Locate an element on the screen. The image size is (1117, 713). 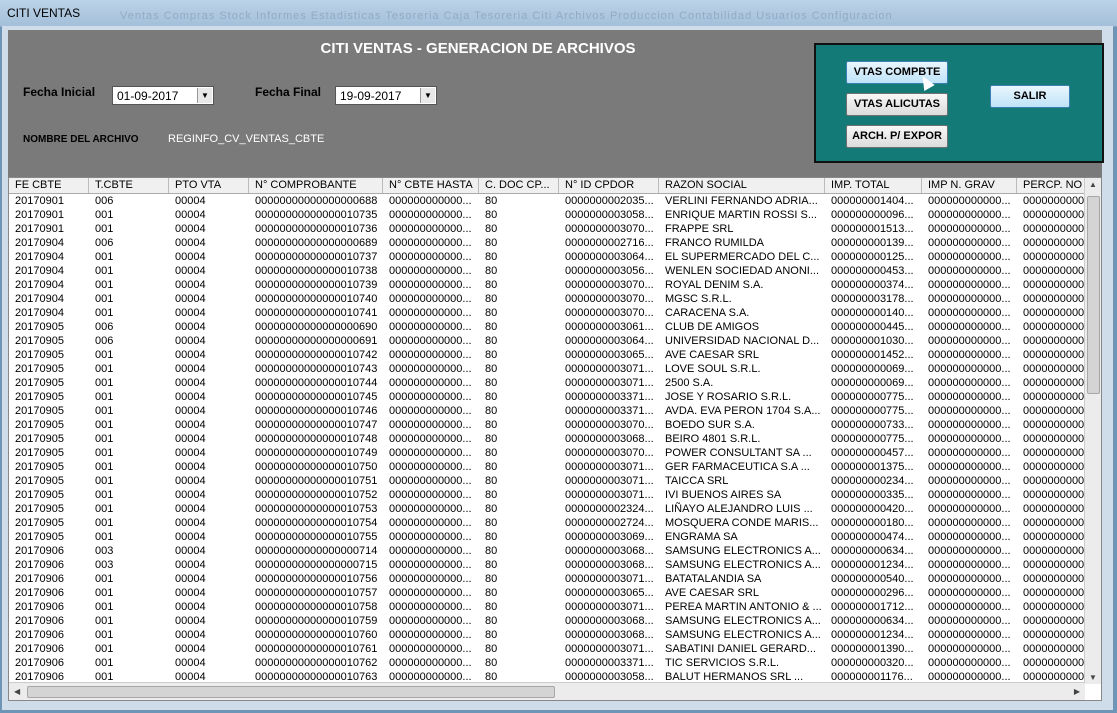
scroll-down-icon: ▼ is located at coordinates (1093, 677).